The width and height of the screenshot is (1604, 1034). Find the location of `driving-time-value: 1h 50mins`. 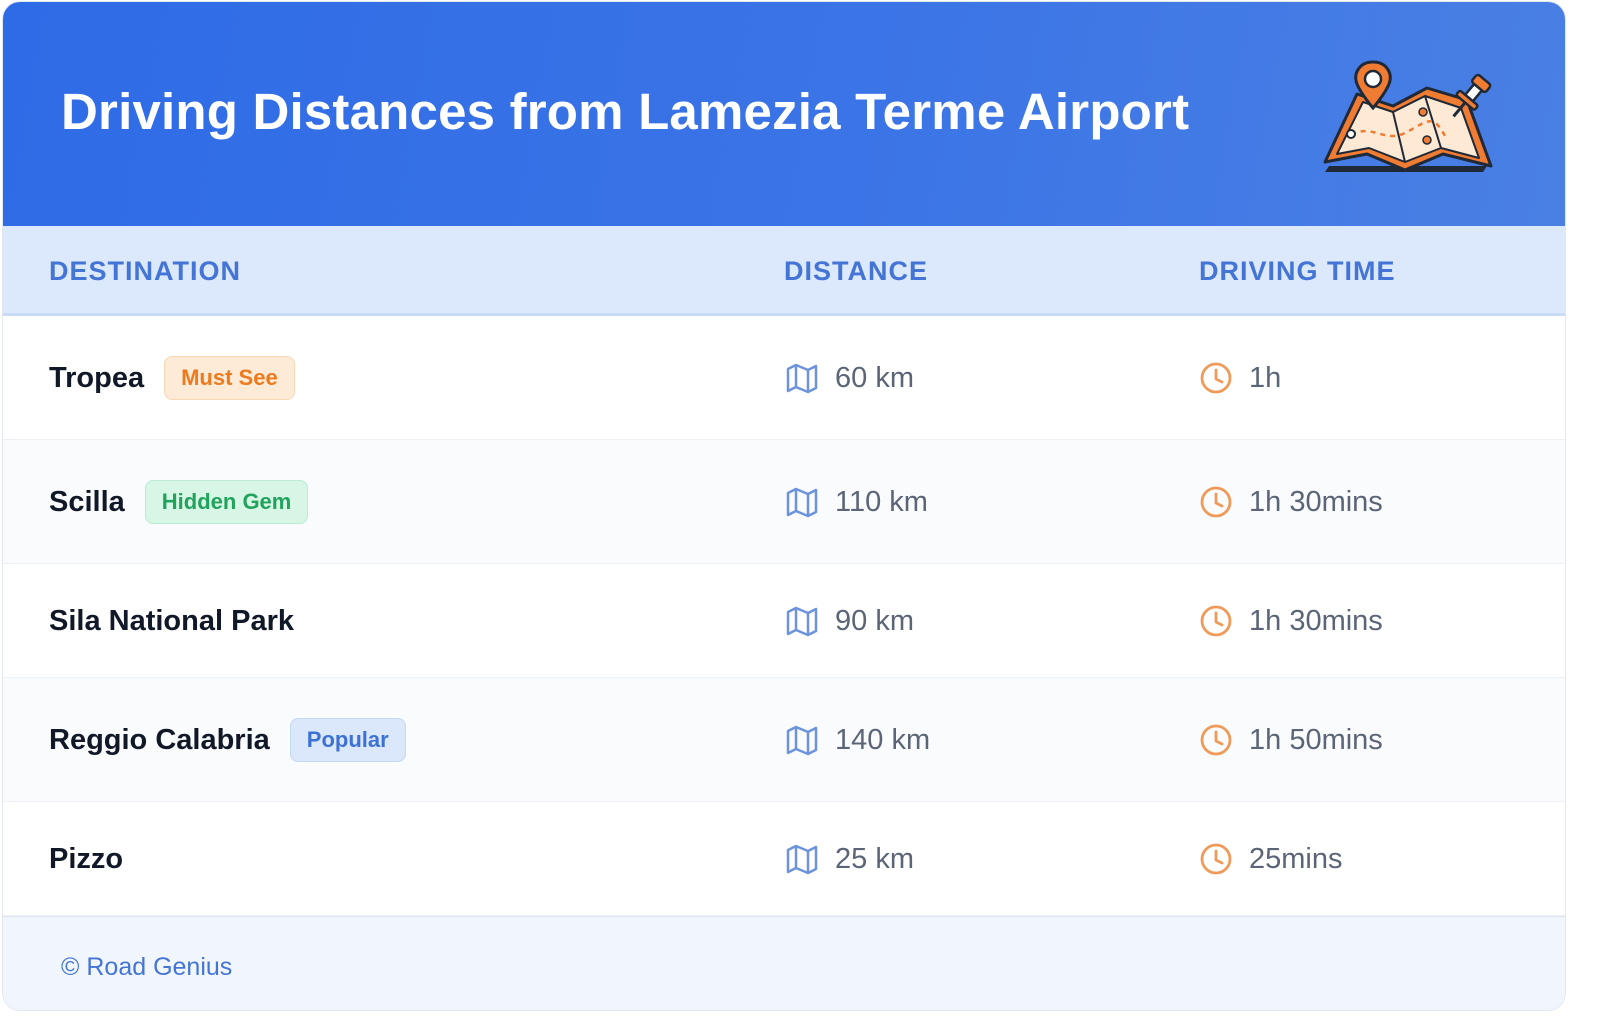

driving-time-value: 1h 50mins is located at coordinates (1316, 739).